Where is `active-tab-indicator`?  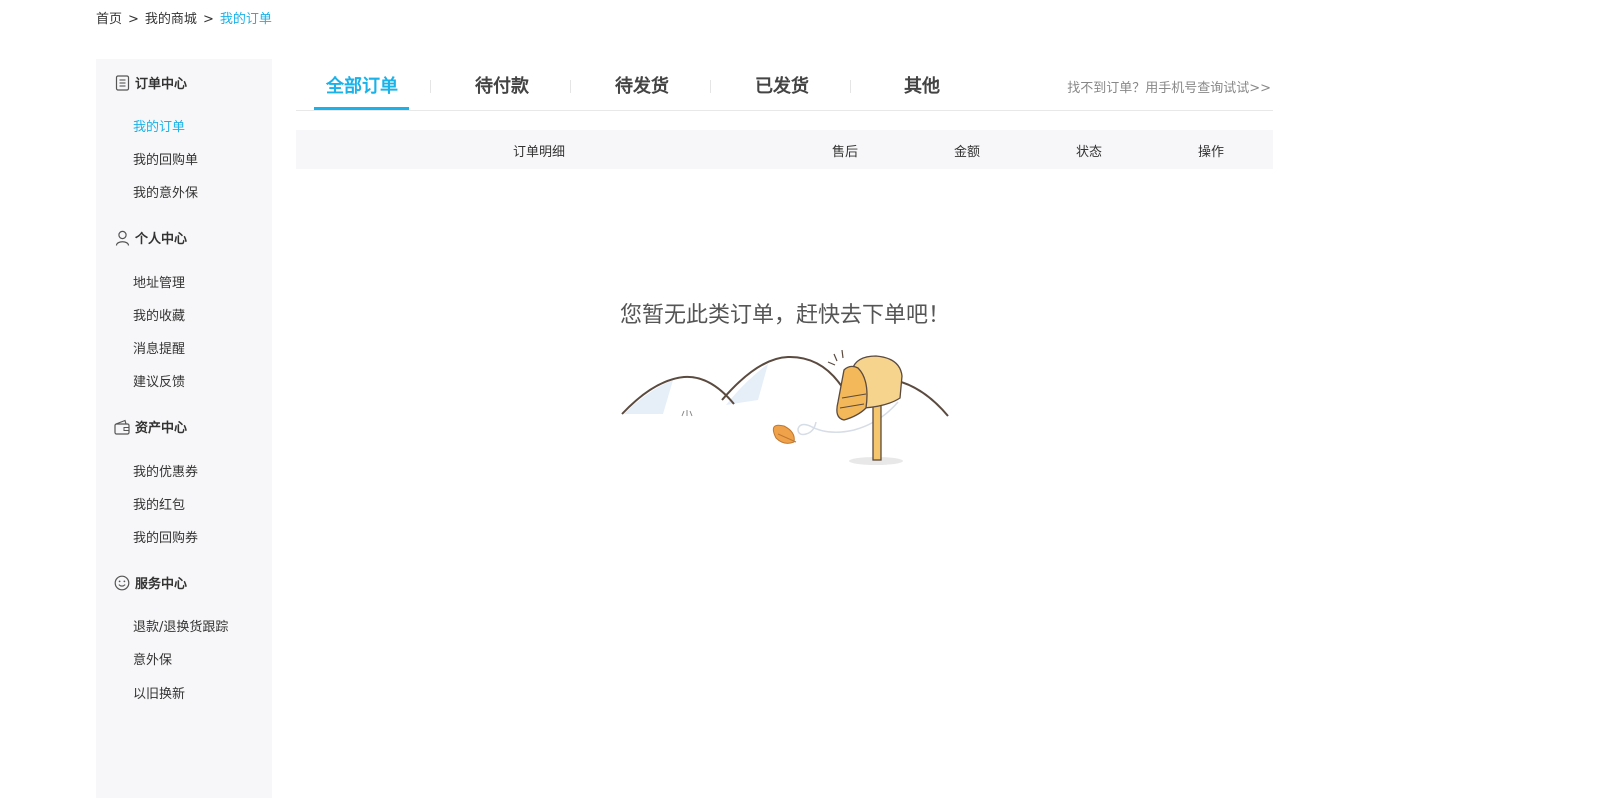
active-tab-indicator is located at coordinates (361, 108).